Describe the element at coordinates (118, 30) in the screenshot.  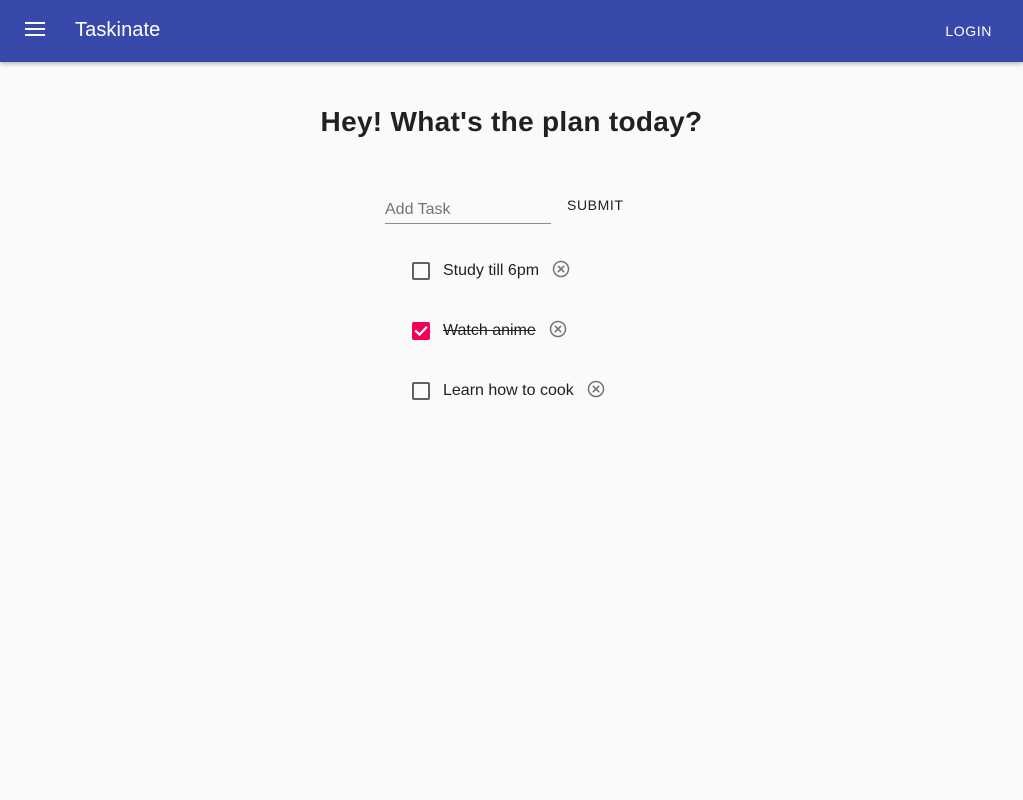
I see `app-title: Taskinate` at that location.